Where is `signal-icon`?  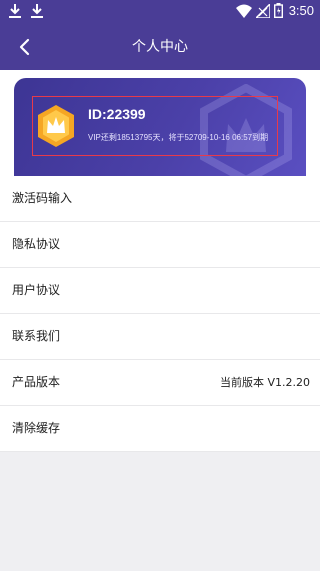
signal-icon is located at coordinates (262, 10).